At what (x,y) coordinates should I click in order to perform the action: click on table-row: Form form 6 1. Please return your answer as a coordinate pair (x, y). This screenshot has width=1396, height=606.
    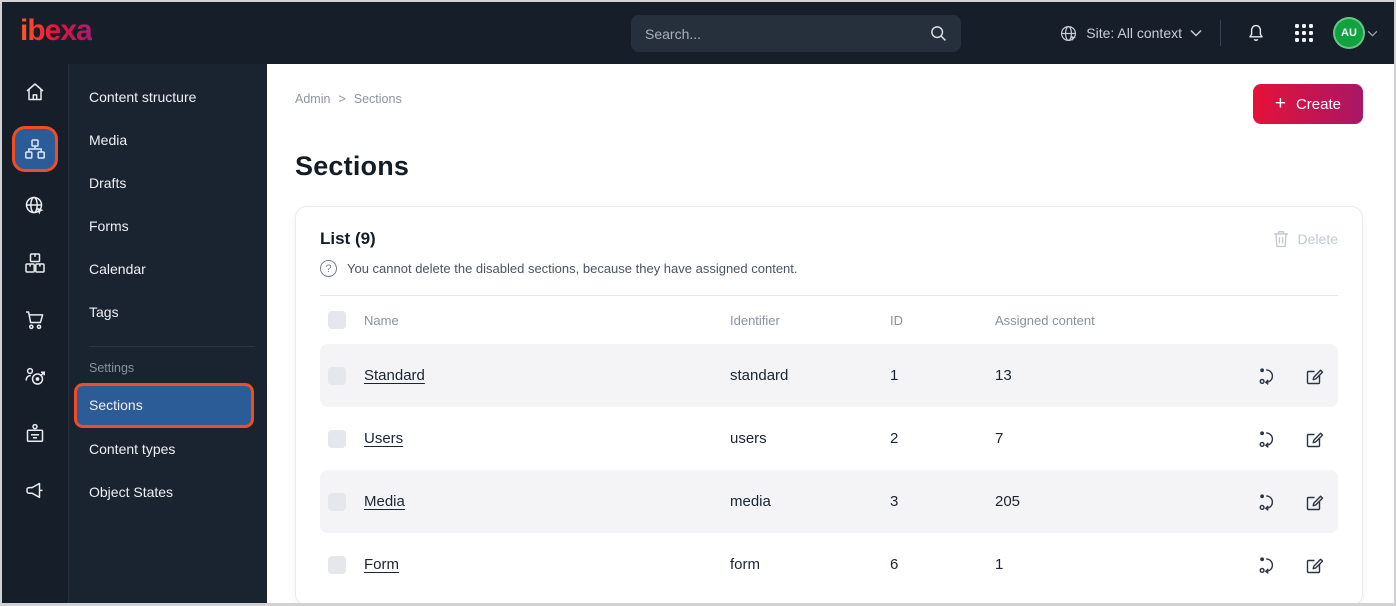
    Looking at the image, I should click on (829, 564).